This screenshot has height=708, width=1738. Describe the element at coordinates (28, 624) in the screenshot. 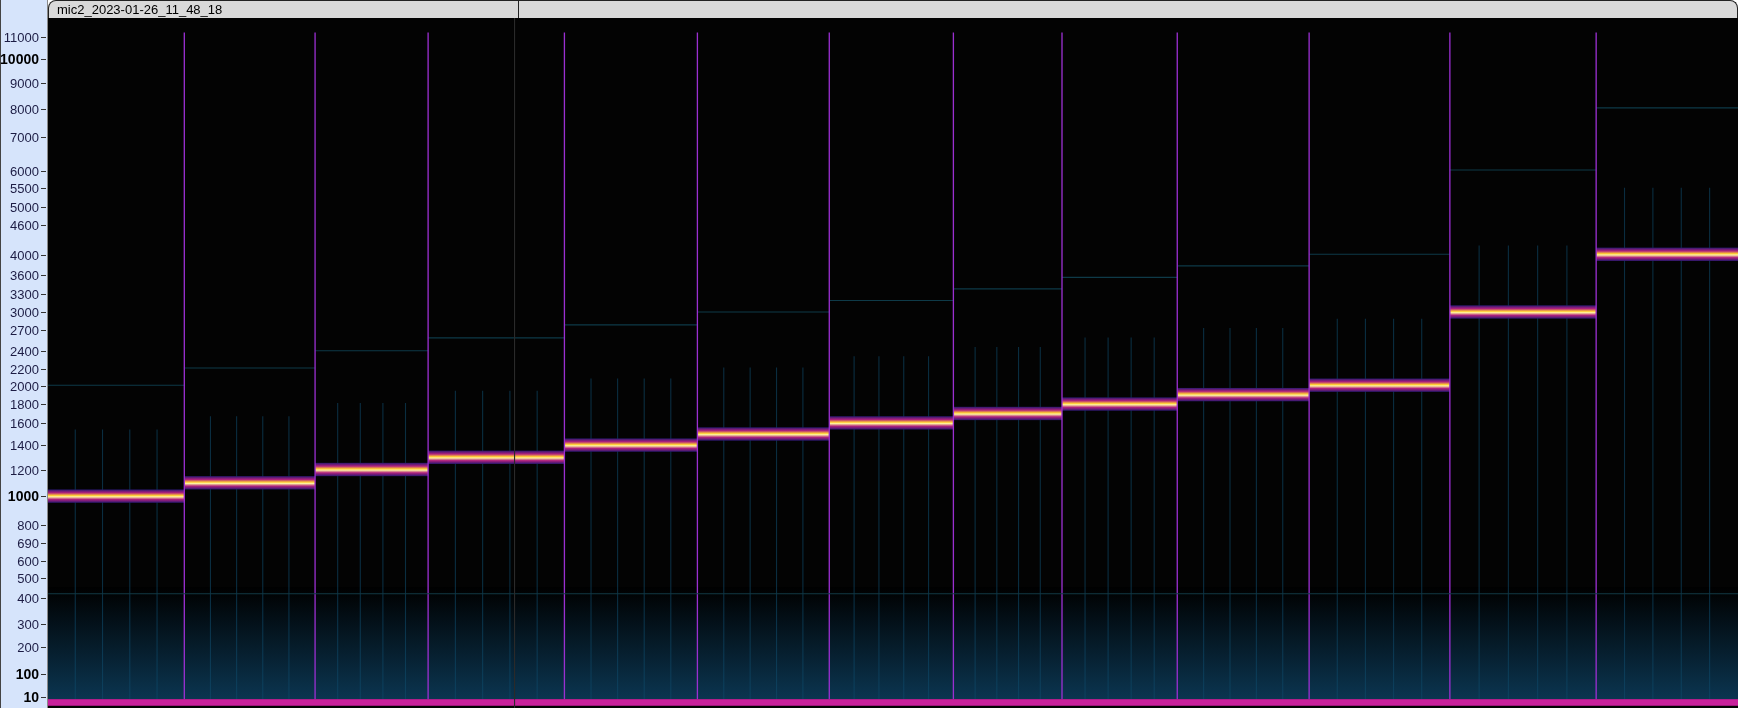

I see `axis-label: 300` at that location.